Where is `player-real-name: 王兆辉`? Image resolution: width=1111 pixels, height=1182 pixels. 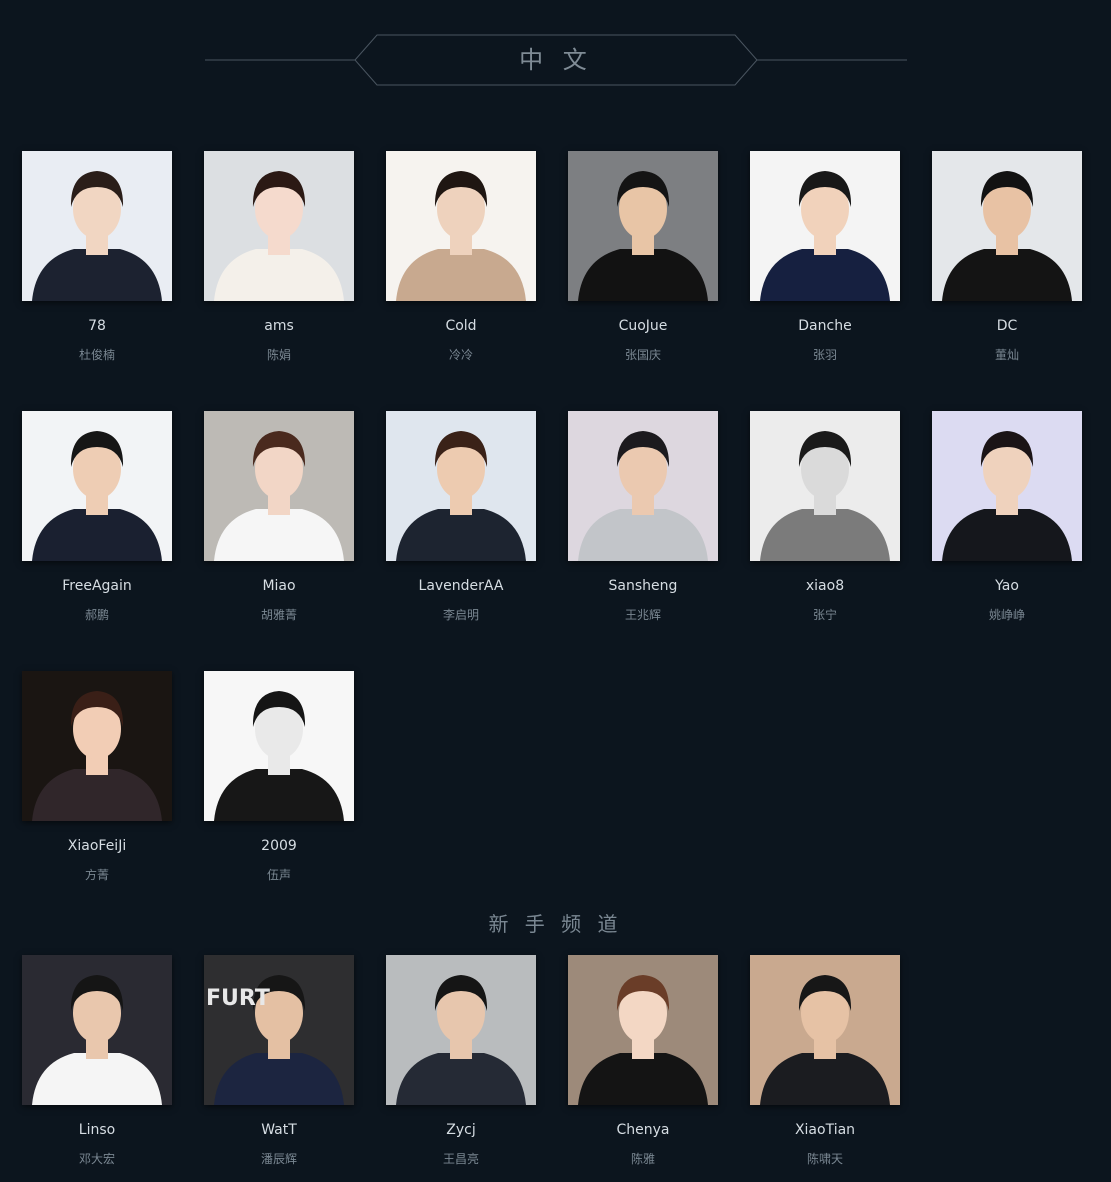
player-real-name: 王兆辉 is located at coordinates (642, 615).